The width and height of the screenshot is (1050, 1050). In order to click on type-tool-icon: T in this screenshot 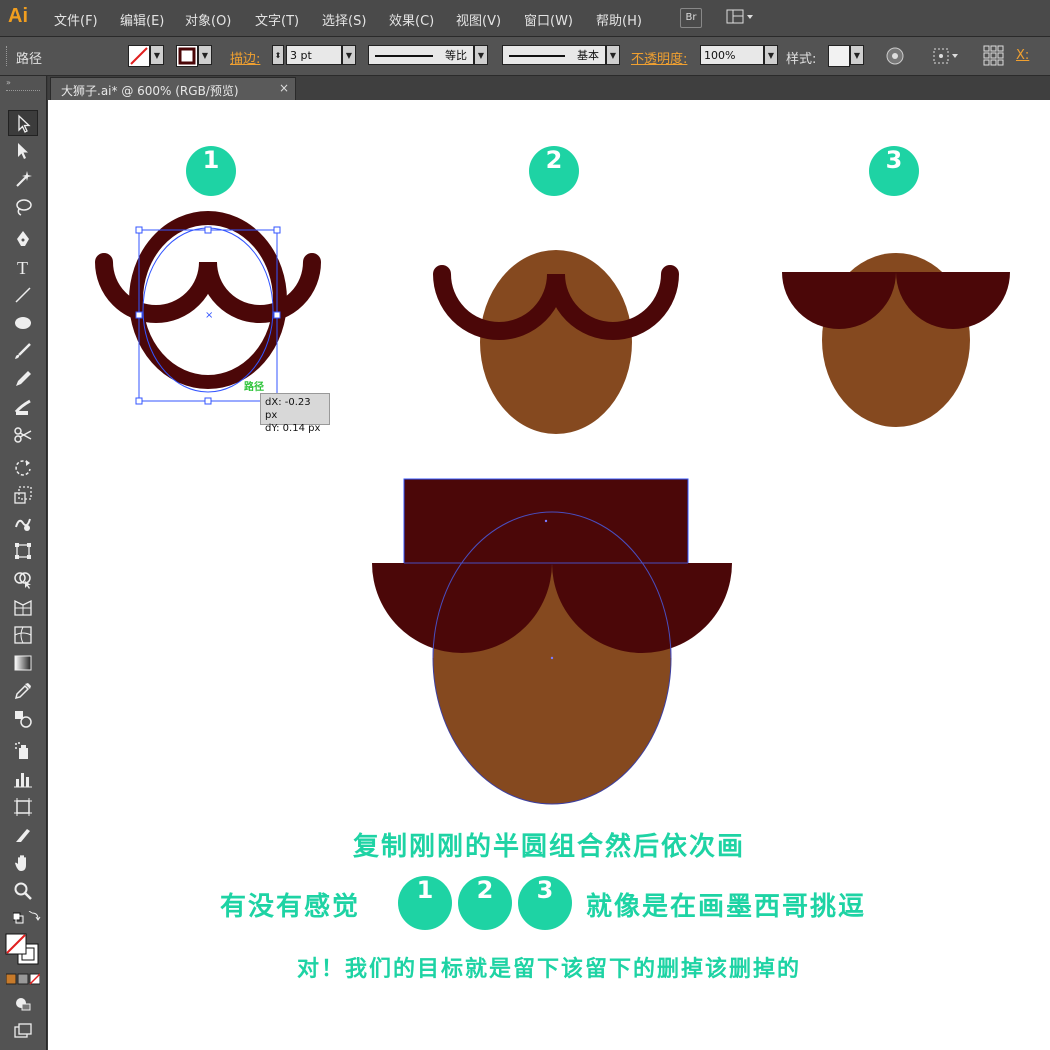, I will do `click(23, 267)`.